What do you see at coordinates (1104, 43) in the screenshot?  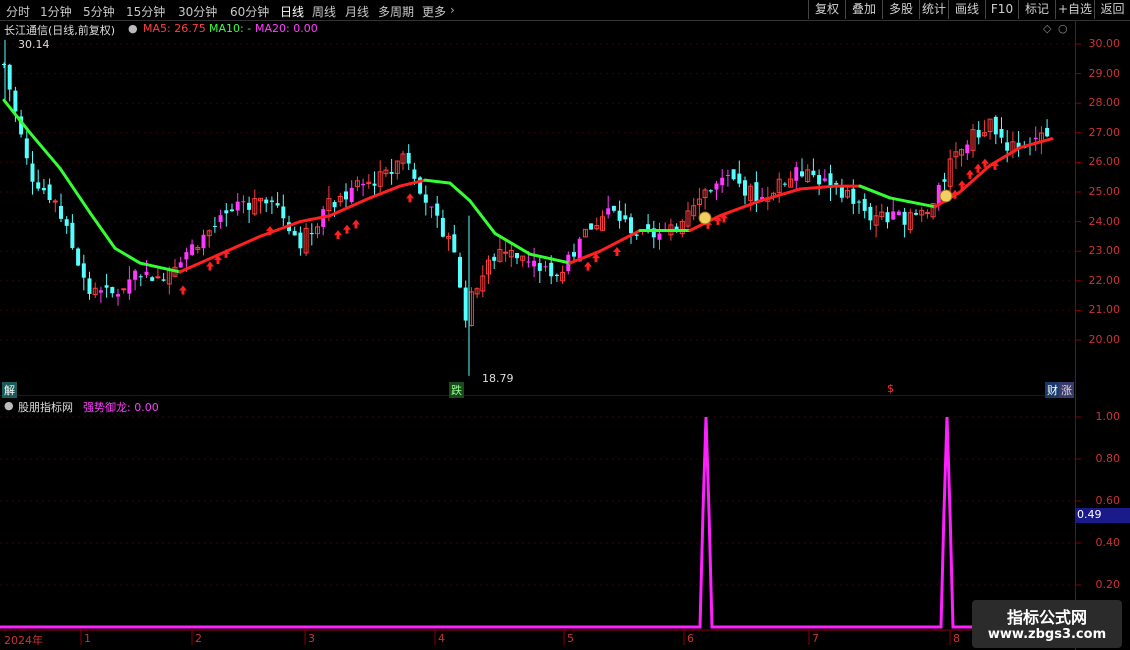 I see `price-tick-label: 30.00` at bounding box center [1104, 43].